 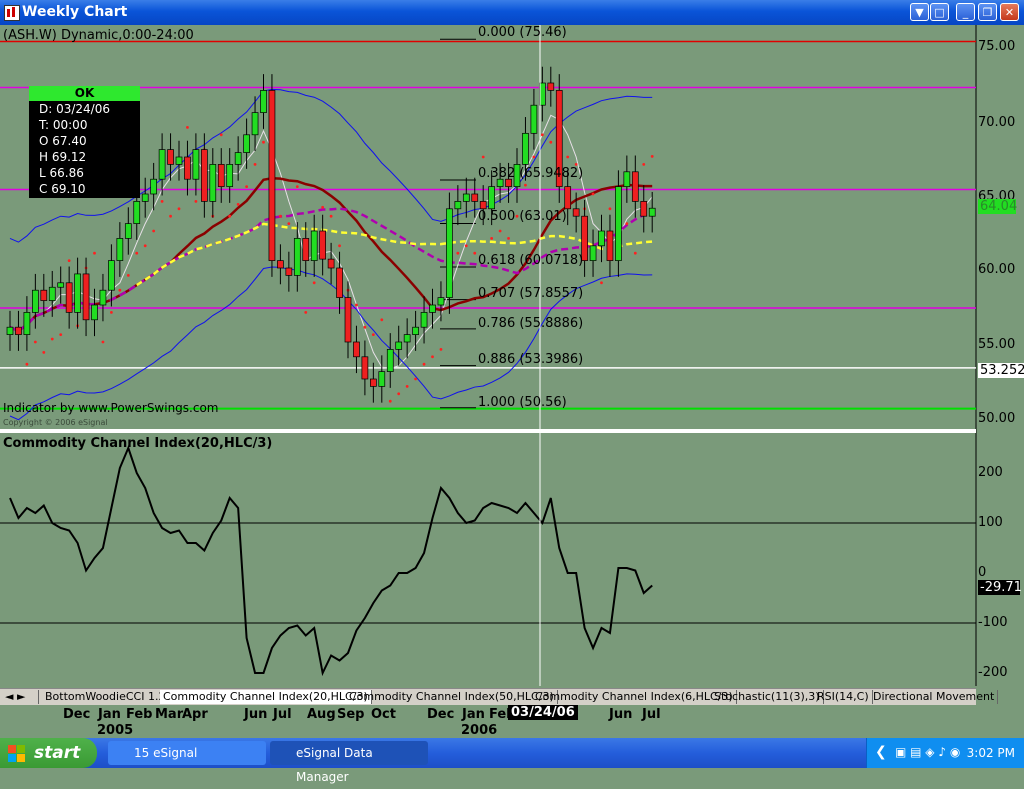 I want to click on date-label: Oct, so click(x=383, y=714).